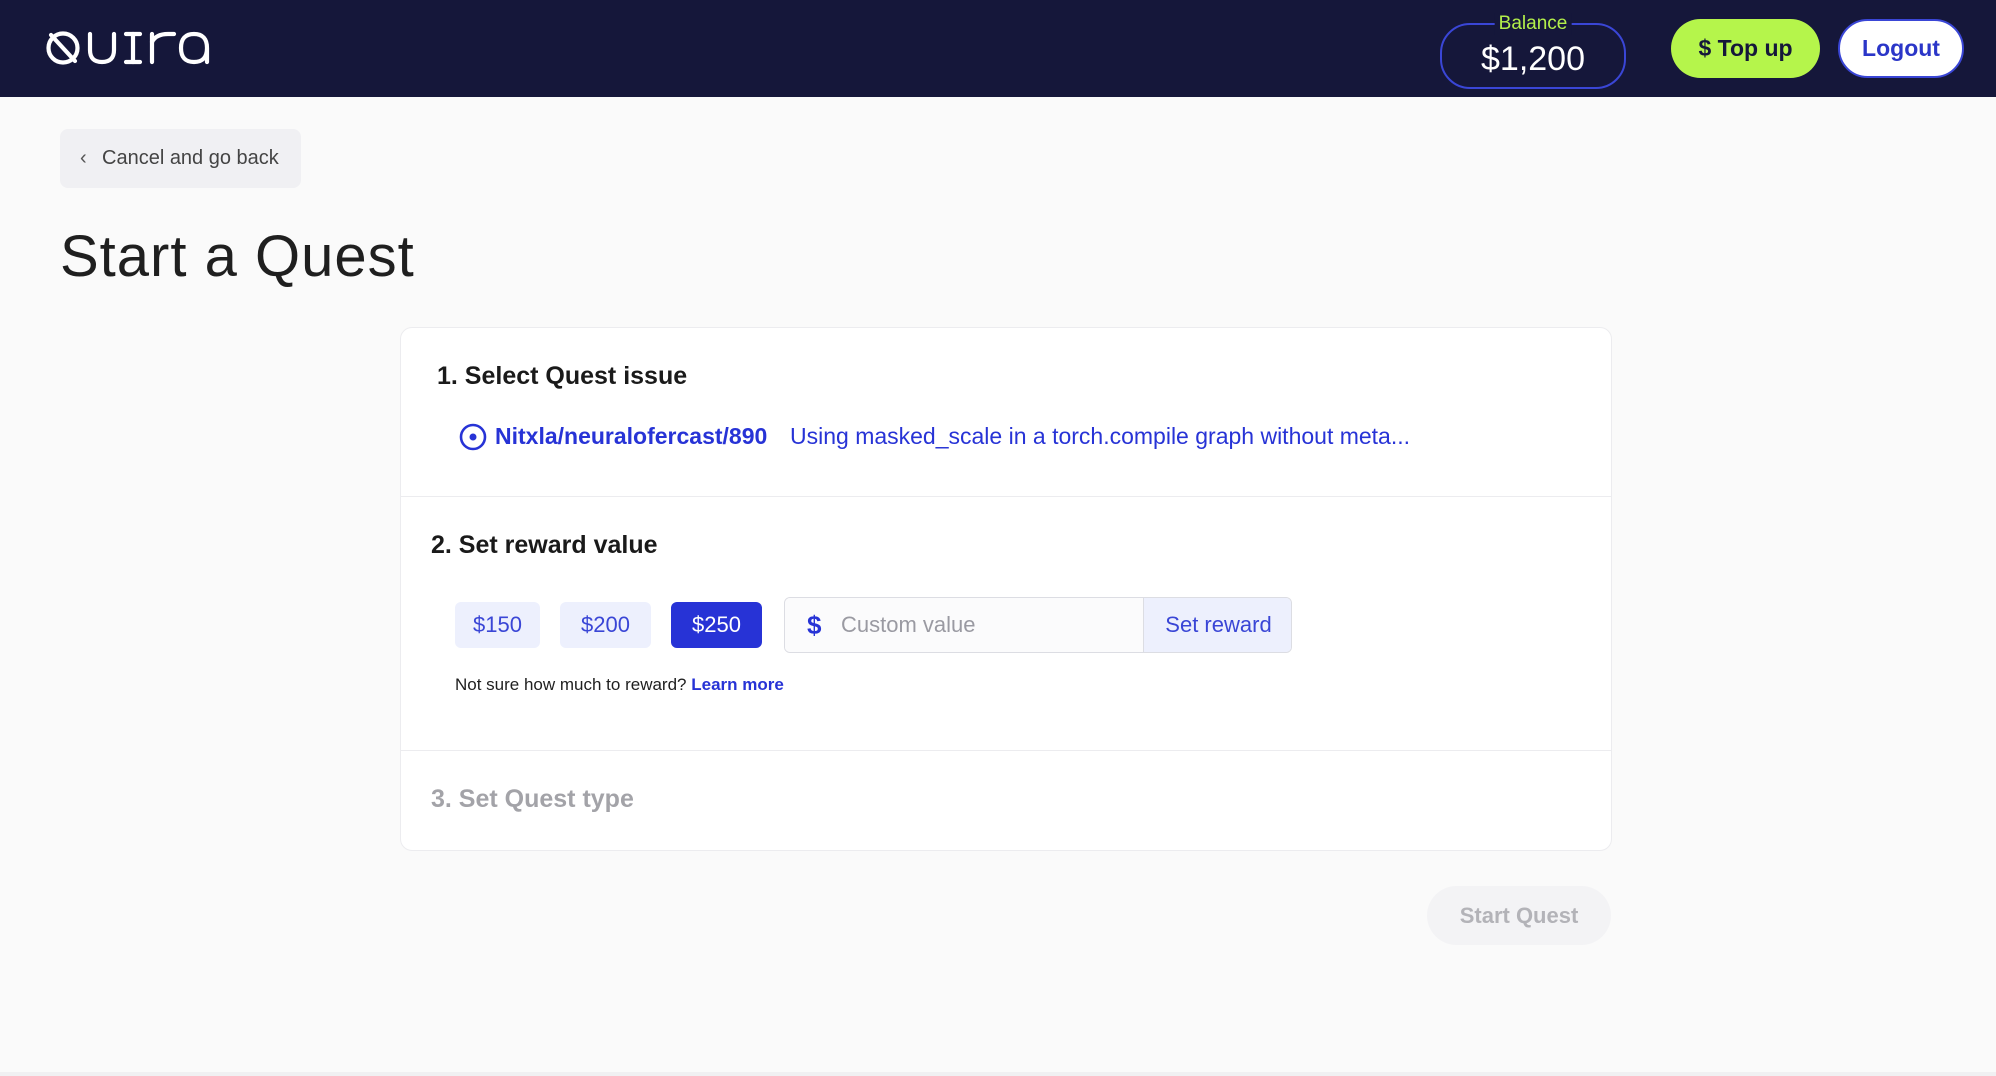 Image resolution: width=1996 pixels, height=1076 pixels. Describe the element at coordinates (1745, 48) in the screenshot. I see `top-up-button: $ Top up` at that location.